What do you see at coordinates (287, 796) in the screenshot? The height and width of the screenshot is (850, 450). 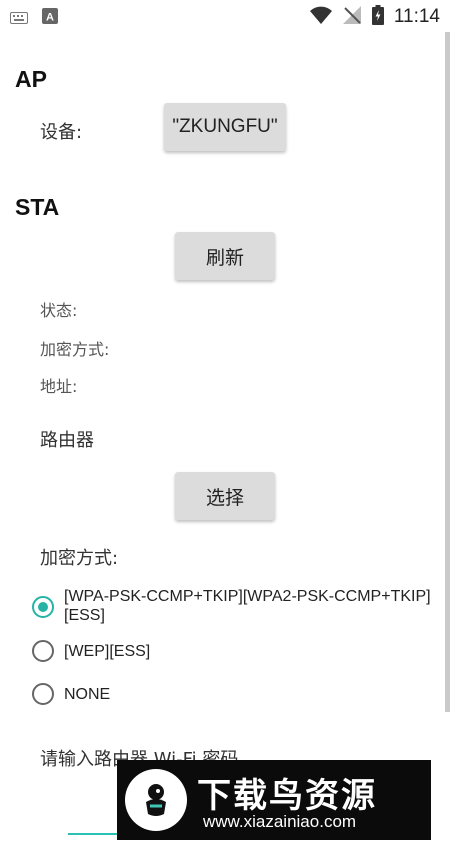 I see `watermark-title: 下载鸟资源` at bounding box center [287, 796].